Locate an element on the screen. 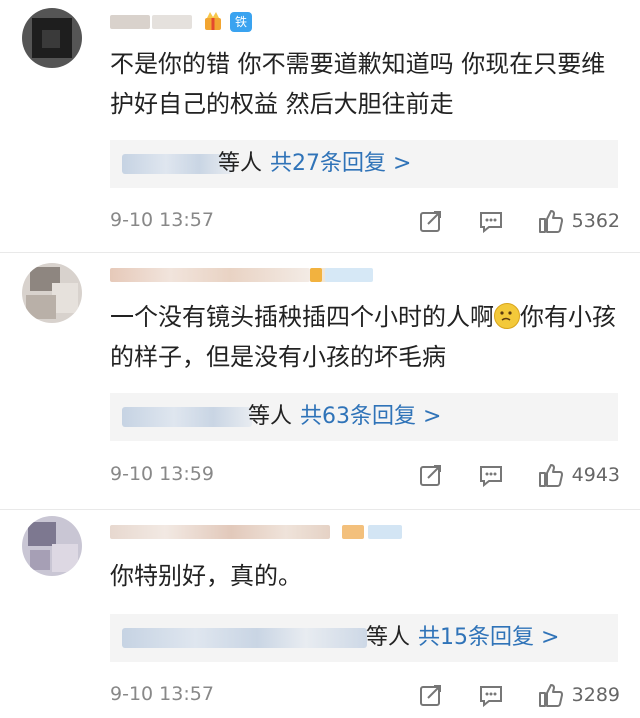  reply-count: 共15条回复 > is located at coordinates (488, 637).